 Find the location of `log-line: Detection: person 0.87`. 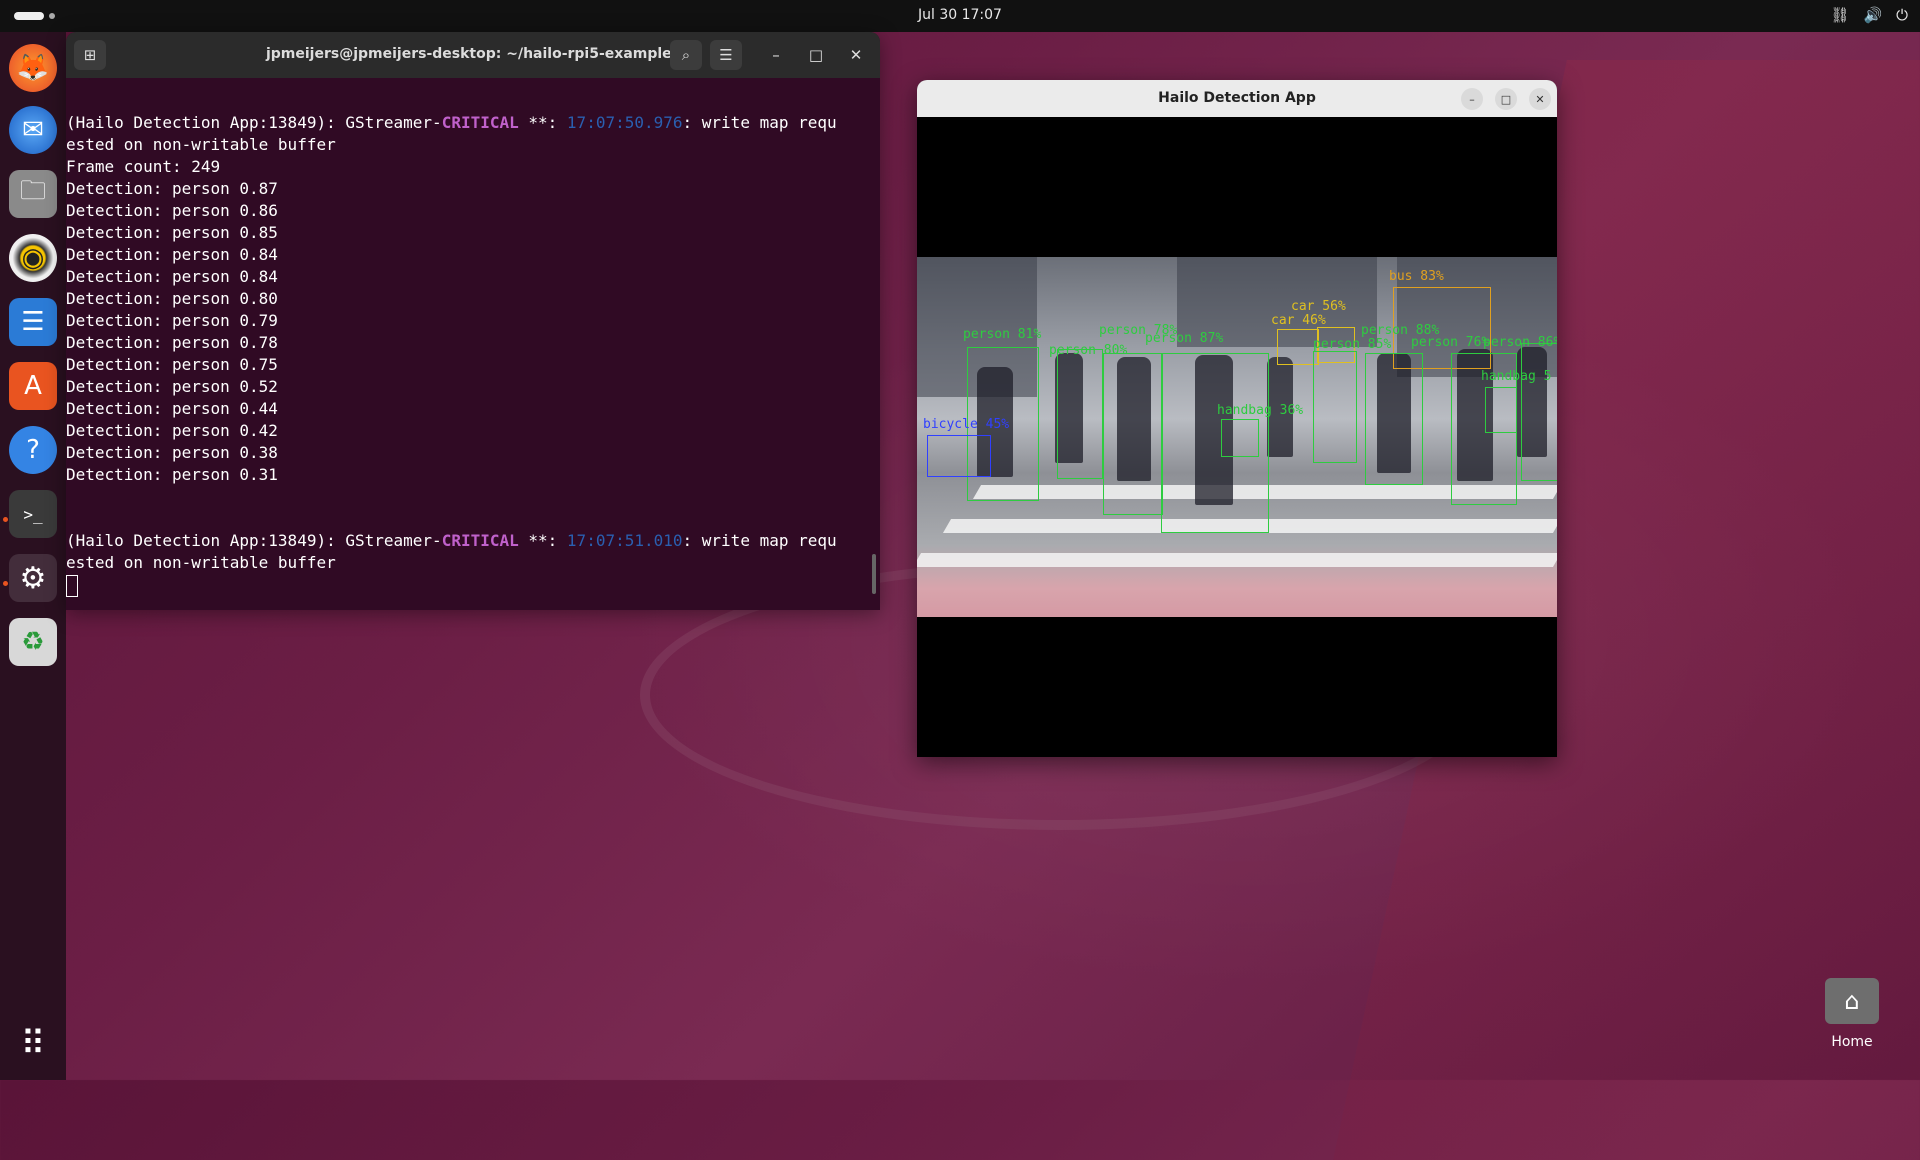

log-line: Detection: person 0.87 is located at coordinates (172, 188).